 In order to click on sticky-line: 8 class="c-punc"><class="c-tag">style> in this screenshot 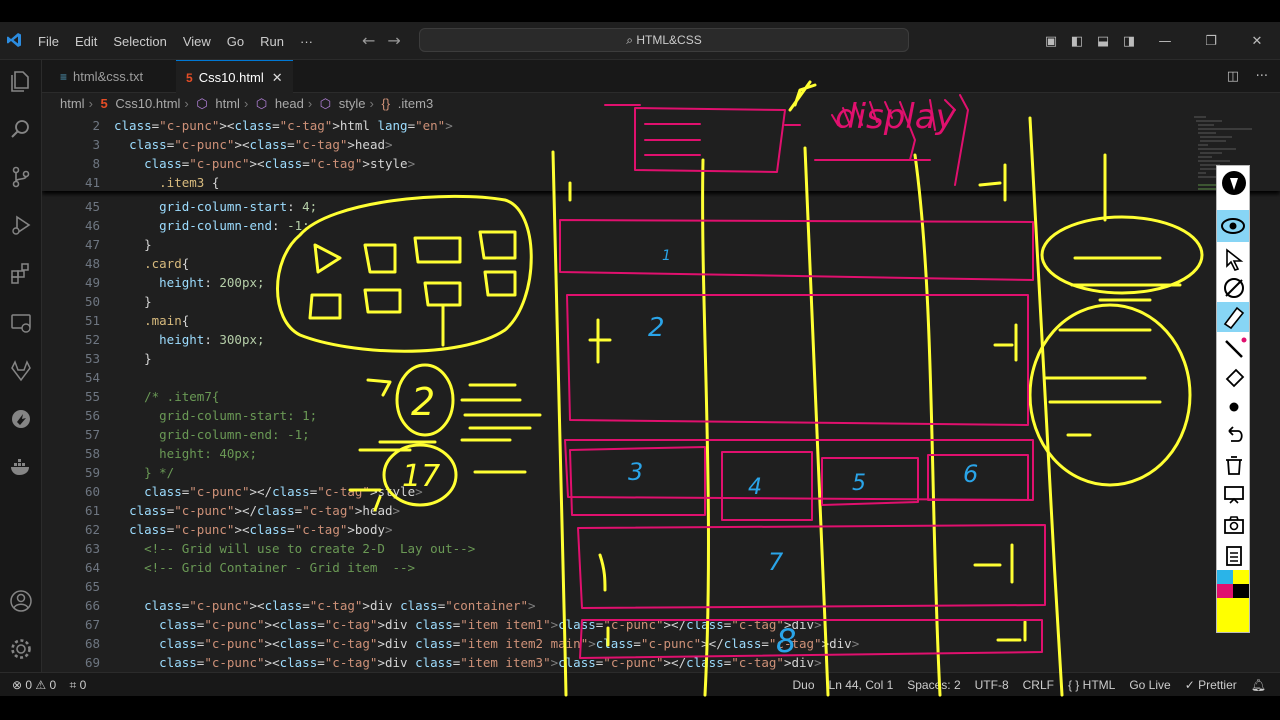, I will do `click(622, 163)`.